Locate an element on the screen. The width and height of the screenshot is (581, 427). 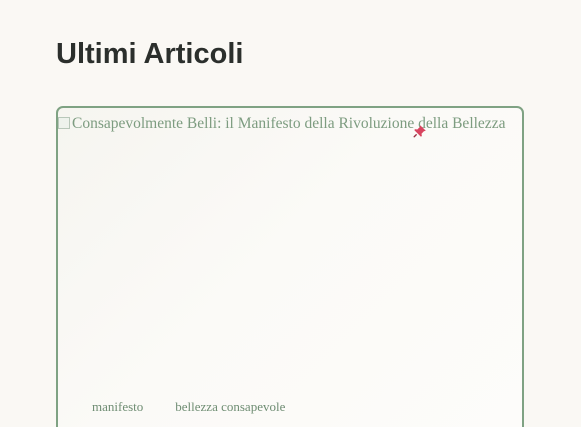
section-title: Ultimi Articoli is located at coordinates (150, 54).